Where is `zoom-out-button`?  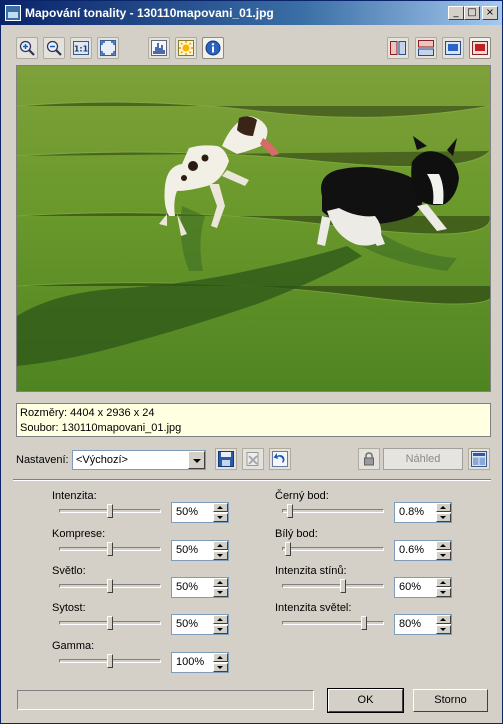
zoom-out-button is located at coordinates (54, 48).